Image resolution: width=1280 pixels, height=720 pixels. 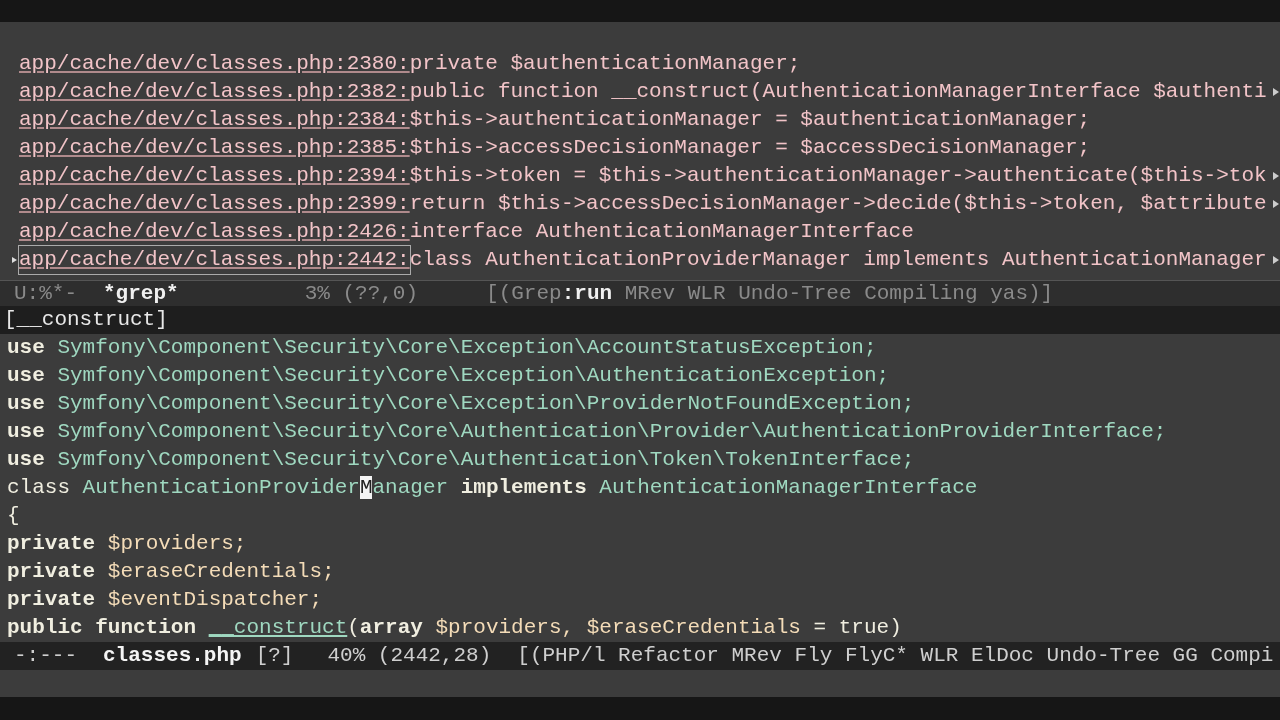 I want to click on grep-location-link: app/cache/dev/classes.php:2385:, so click(x=214, y=148).